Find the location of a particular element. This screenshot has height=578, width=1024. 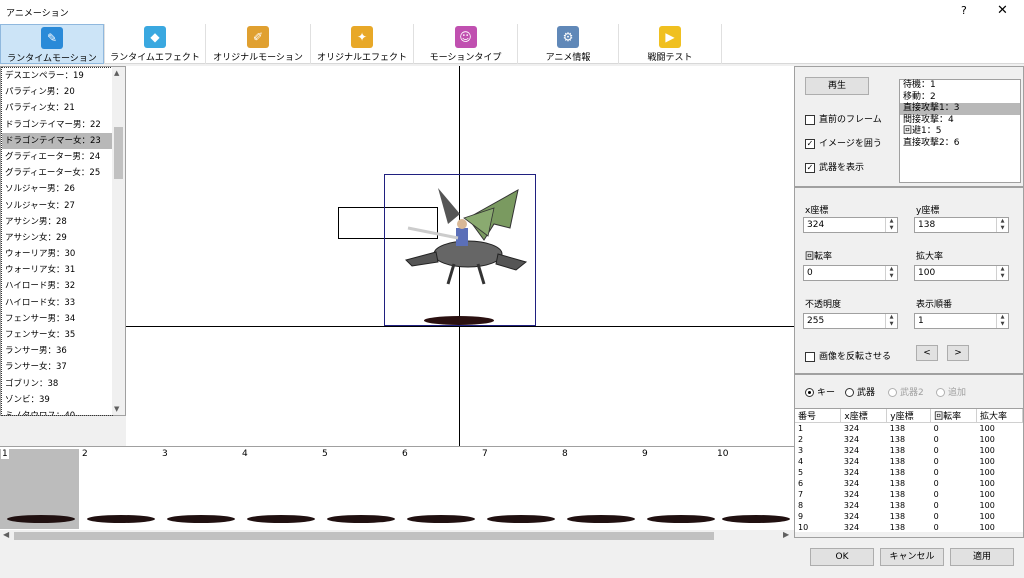

list-item: ハイロード男：32 is located at coordinates (57, 286).